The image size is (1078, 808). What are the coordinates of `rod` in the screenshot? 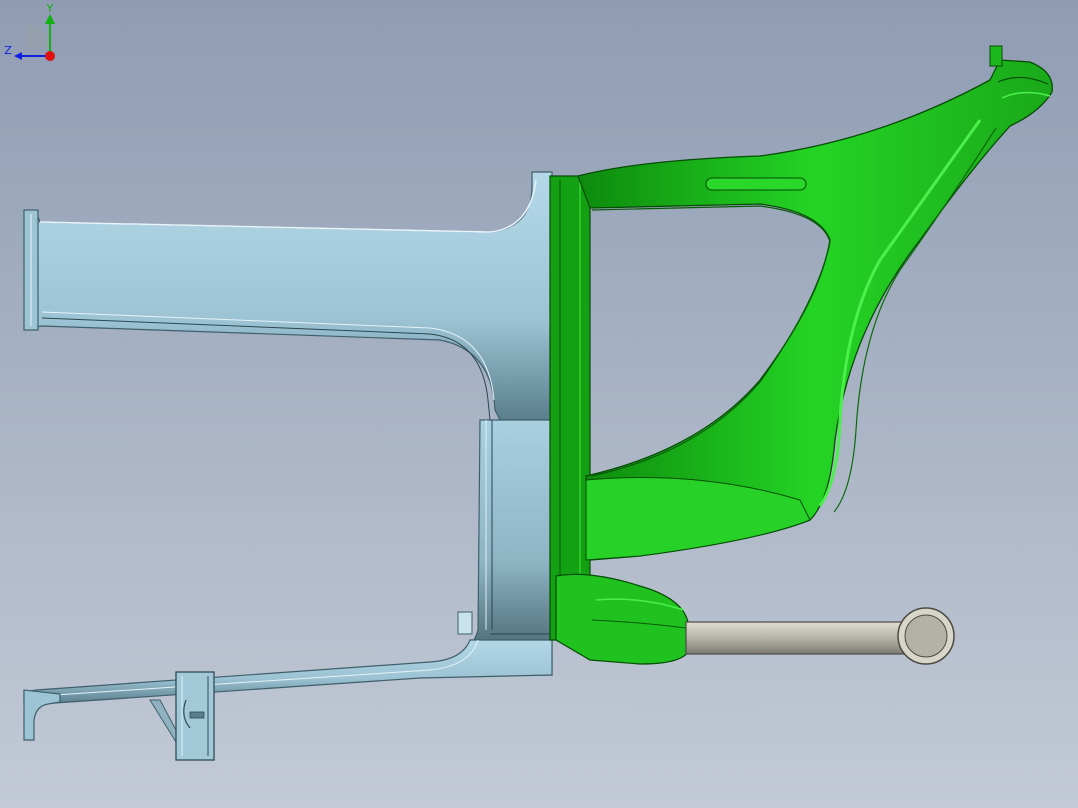 It's located at (820, 636).